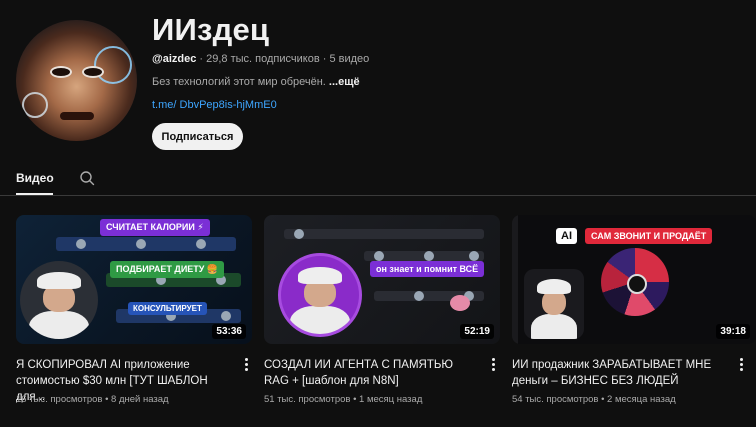  I want to click on video-meta: 54 тыс. просмотров • 2 месяца назад, so click(594, 399).